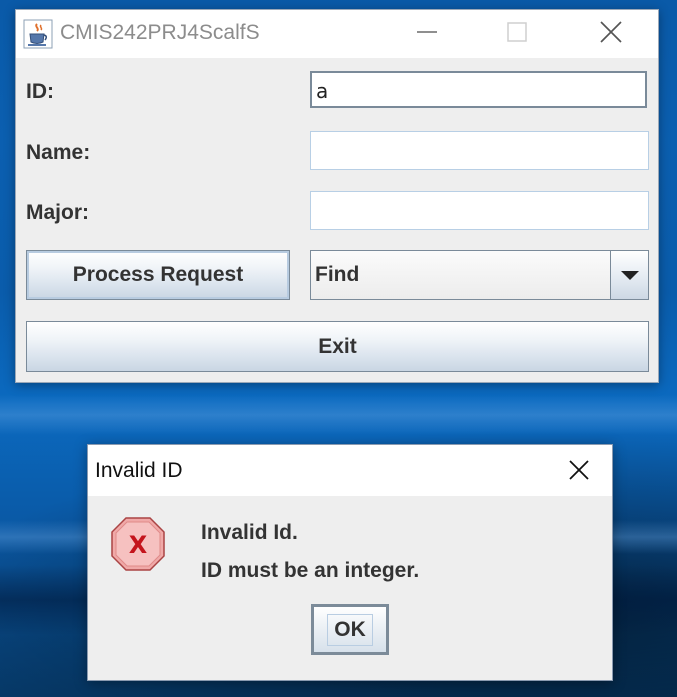 Image resolution: width=677 pixels, height=697 pixels. Describe the element at coordinates (350, 470) in the screenshot. I see `dialog-titlebar: Invalid ID` at that location.